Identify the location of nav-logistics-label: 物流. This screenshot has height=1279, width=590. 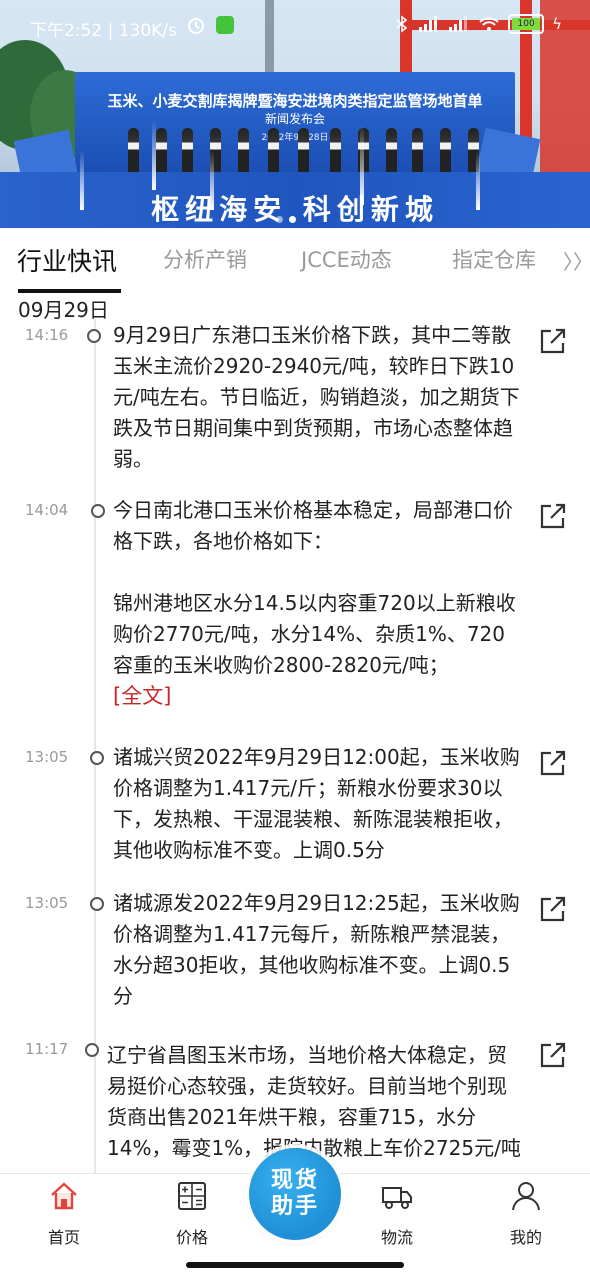
(396, 1237).